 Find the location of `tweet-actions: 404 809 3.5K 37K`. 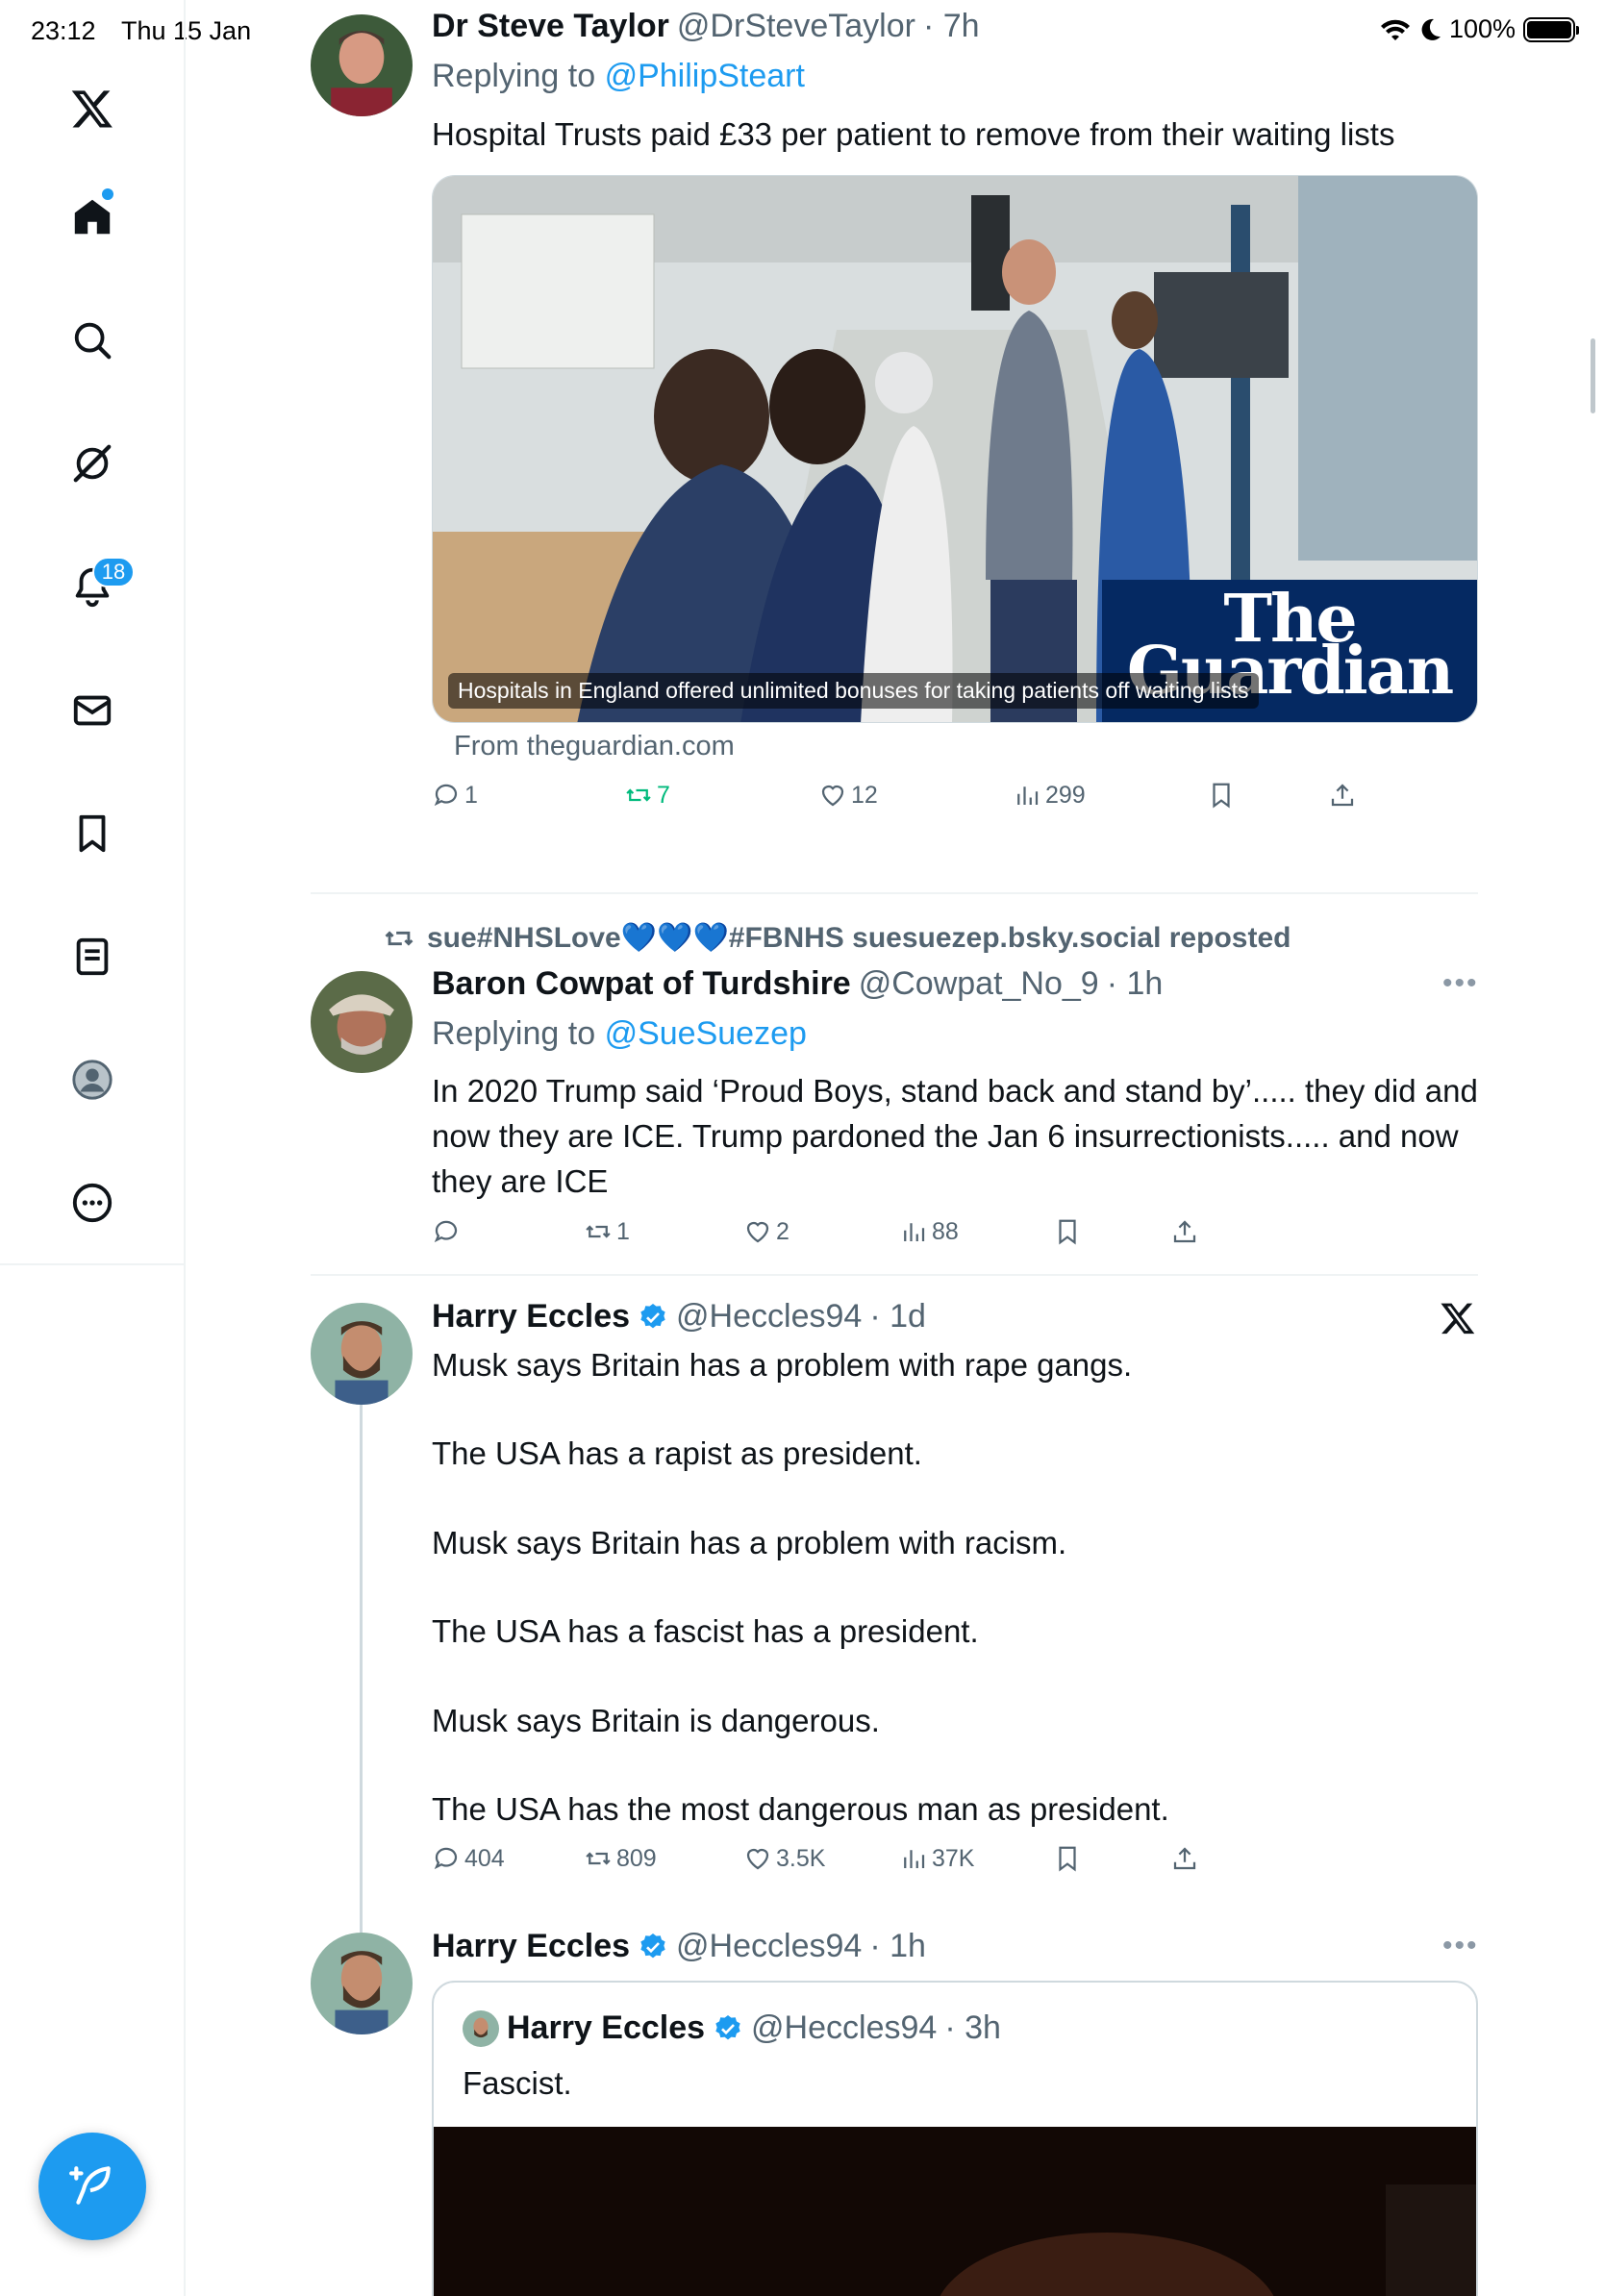

tweet-actions: 404 809 3.5K 37K is located at coordinates (956, 1863).